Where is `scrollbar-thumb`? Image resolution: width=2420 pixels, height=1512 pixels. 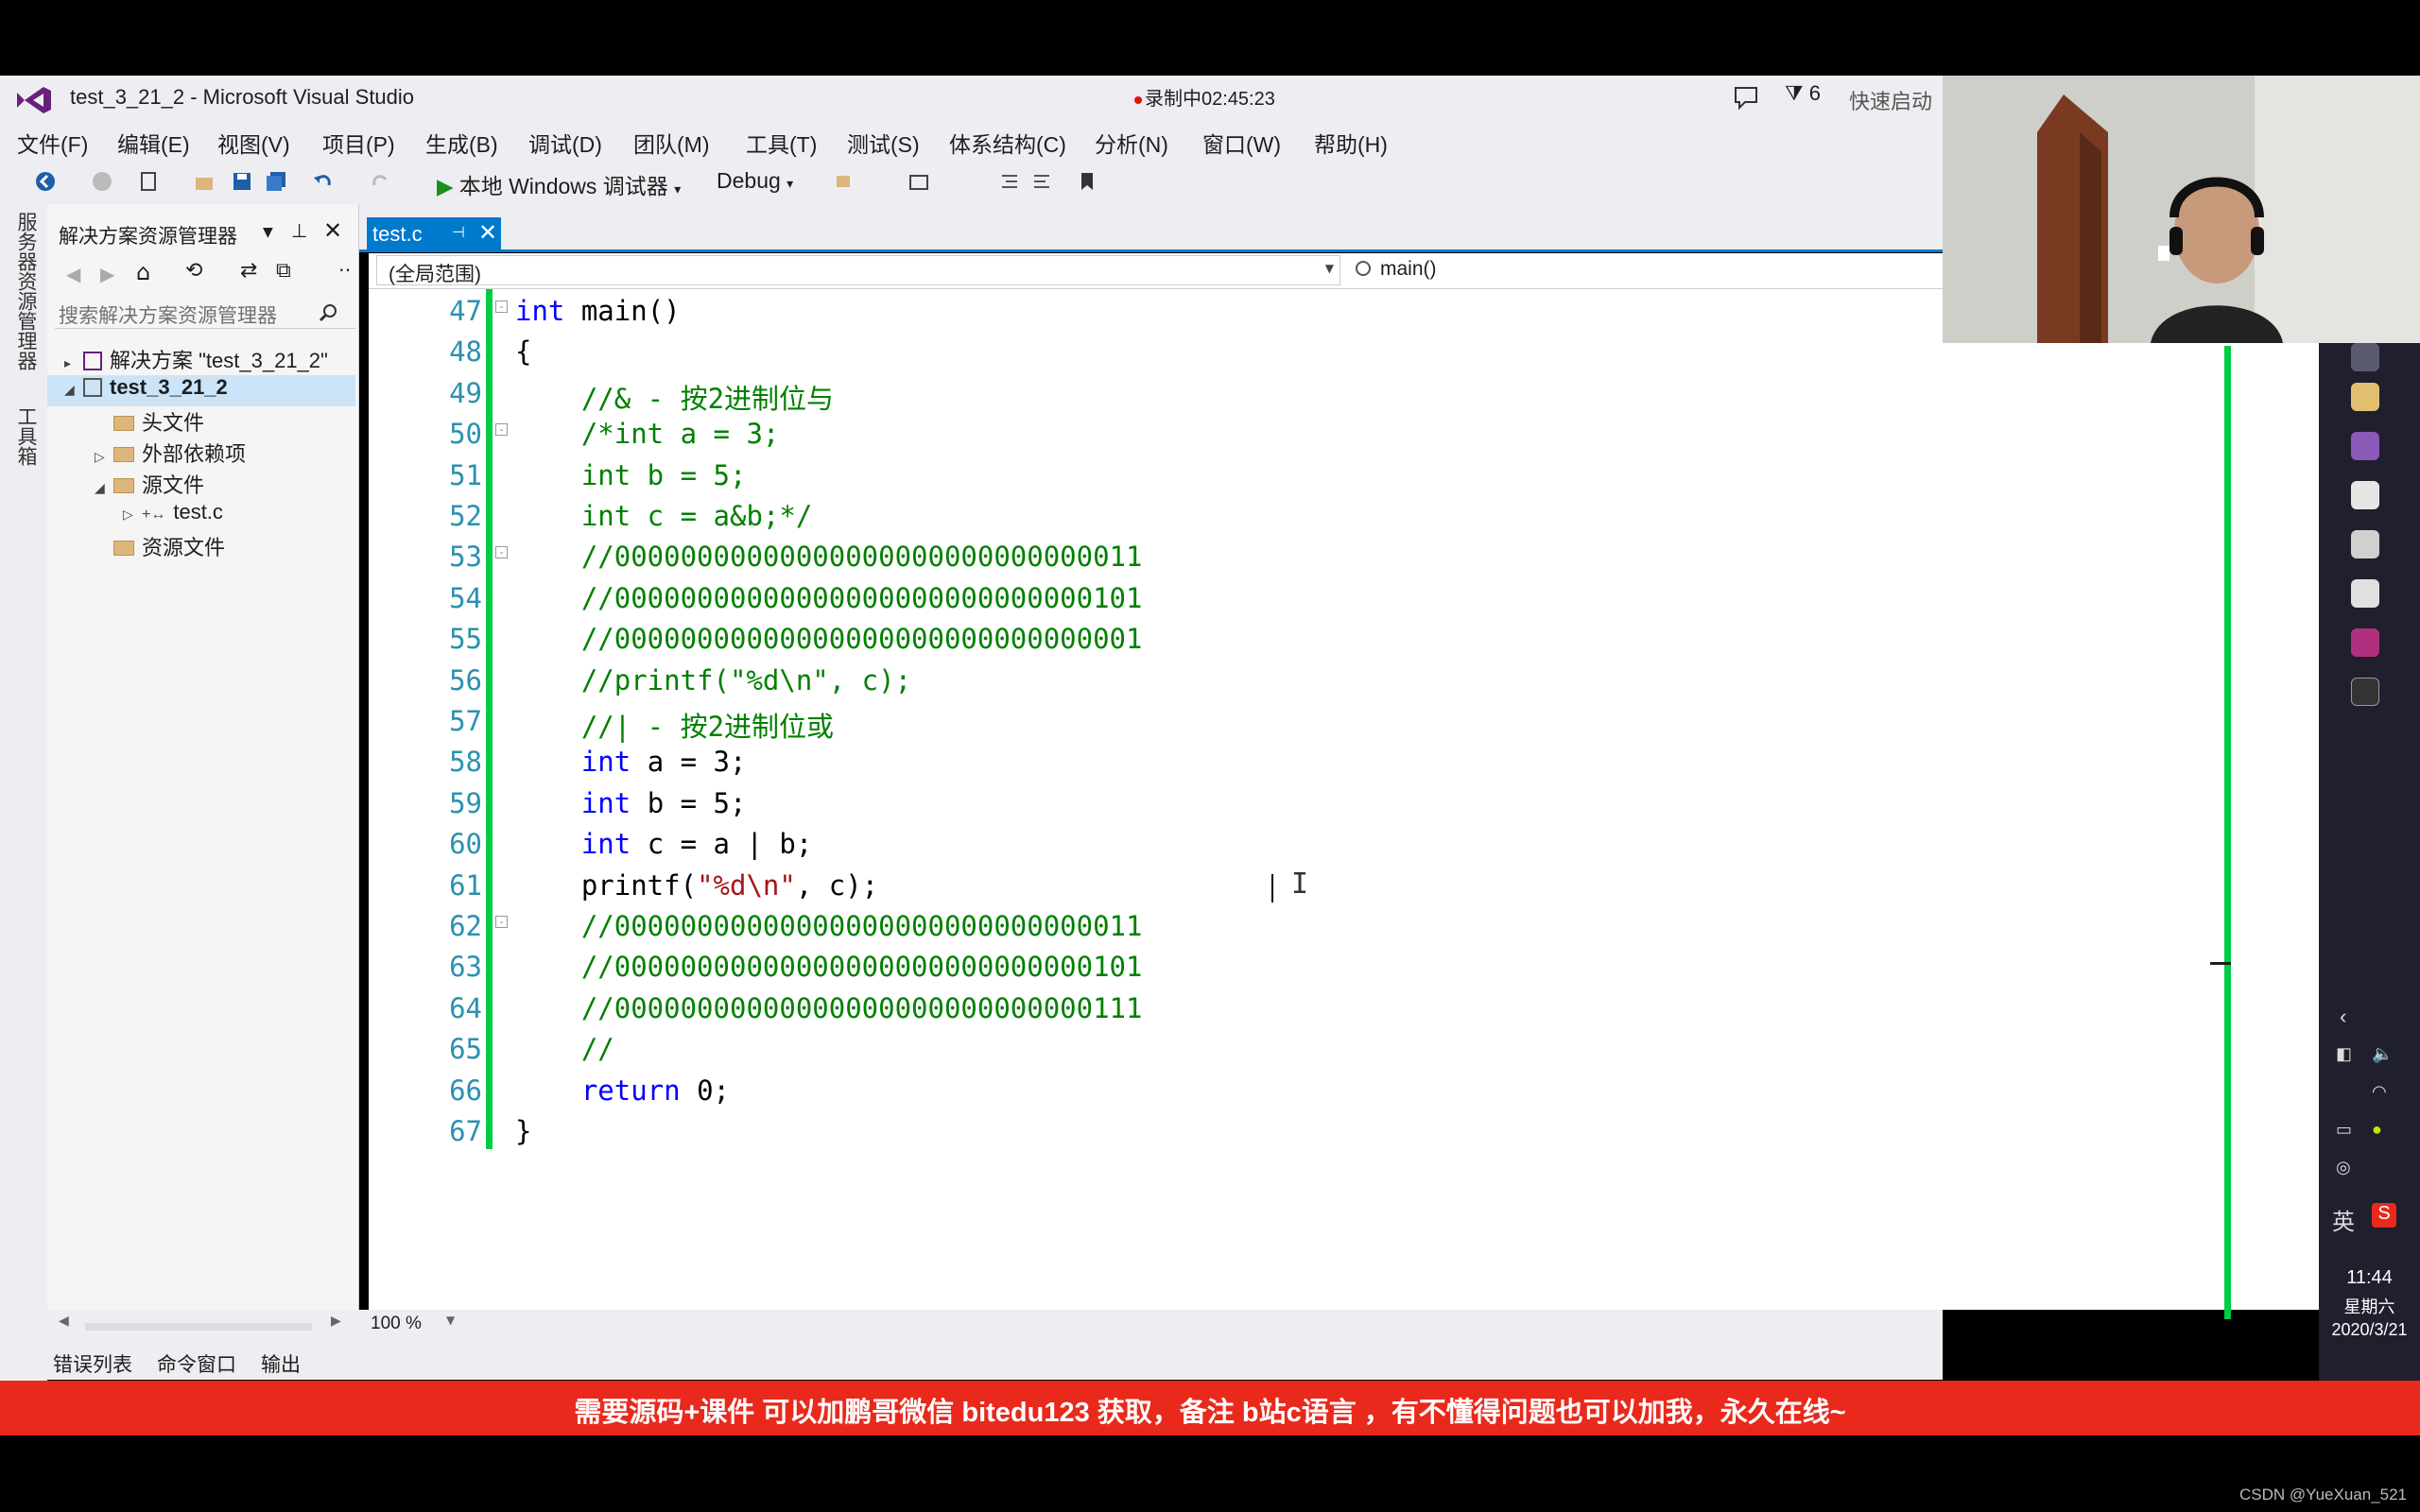
scrollbar-thumb is located at coordinates (2220, 963).